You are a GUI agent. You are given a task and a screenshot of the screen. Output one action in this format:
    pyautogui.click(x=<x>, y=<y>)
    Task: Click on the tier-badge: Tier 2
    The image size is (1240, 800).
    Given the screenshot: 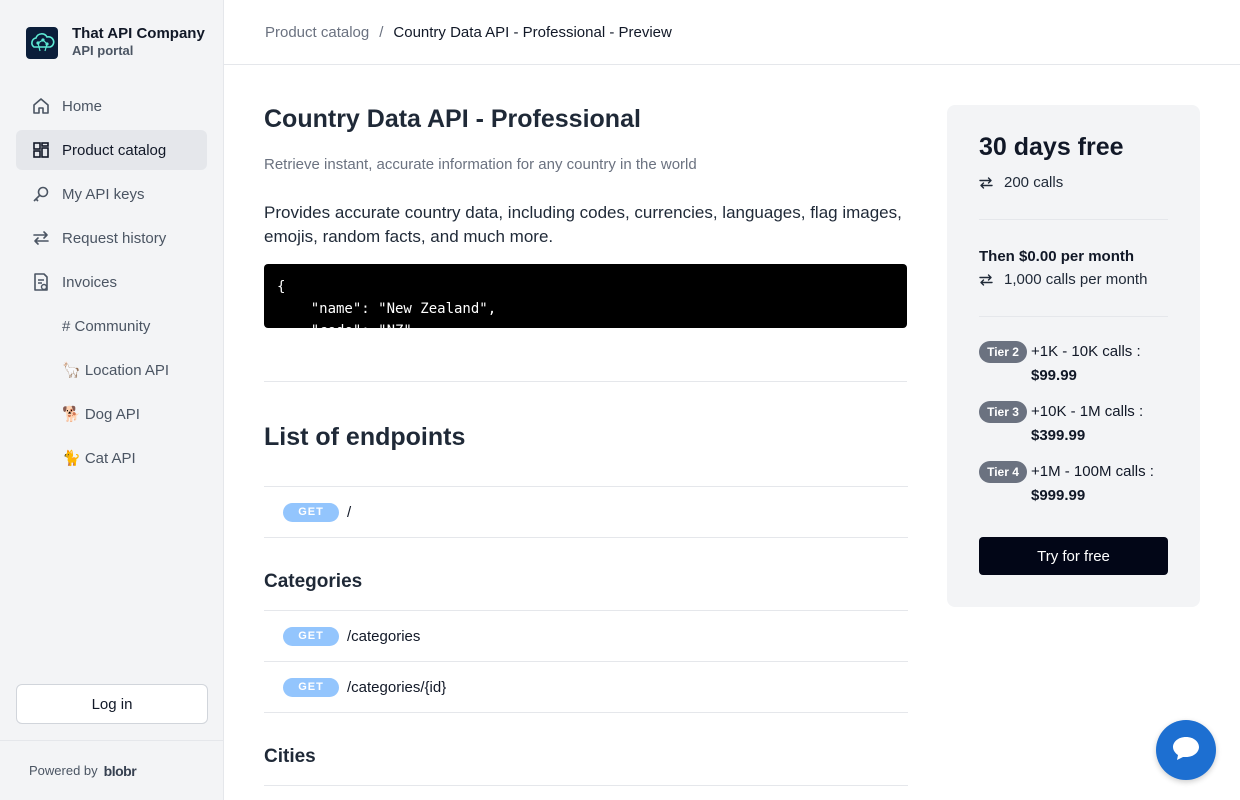 What is the action you would take?
    pyautogui.click(x=1003, y=352)
    